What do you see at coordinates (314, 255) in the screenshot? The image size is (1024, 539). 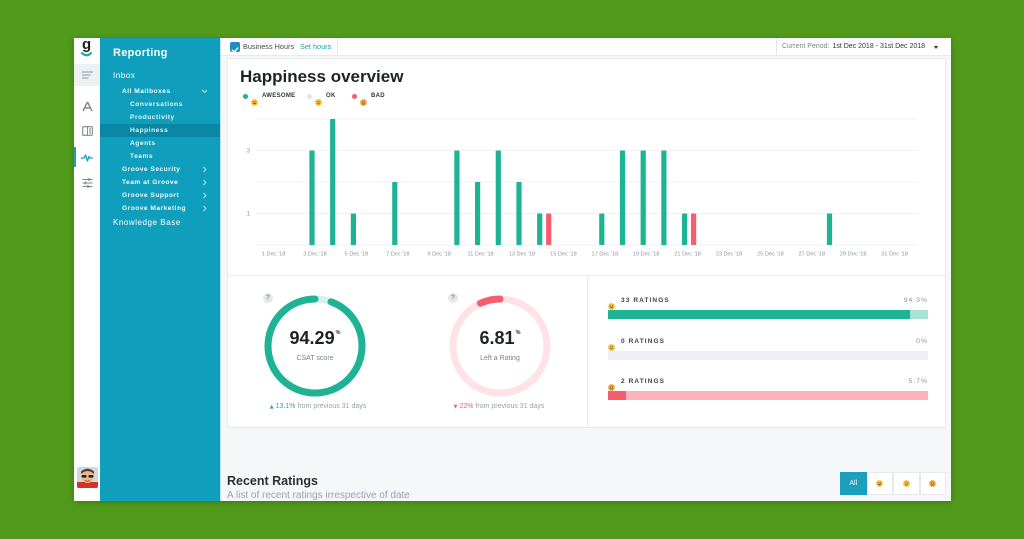 I see `x-tick-label: 3 Dec '18` at bounding box center [314, 255].